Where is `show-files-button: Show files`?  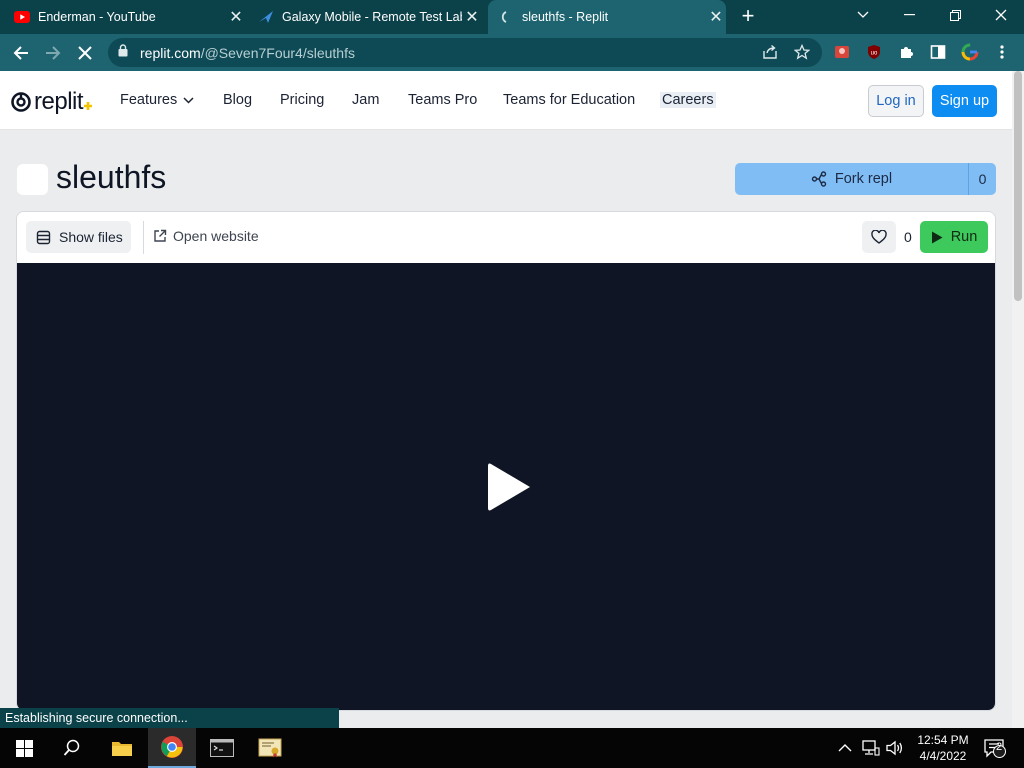 show-files-button: Show files is located at coordinates (78, 237).